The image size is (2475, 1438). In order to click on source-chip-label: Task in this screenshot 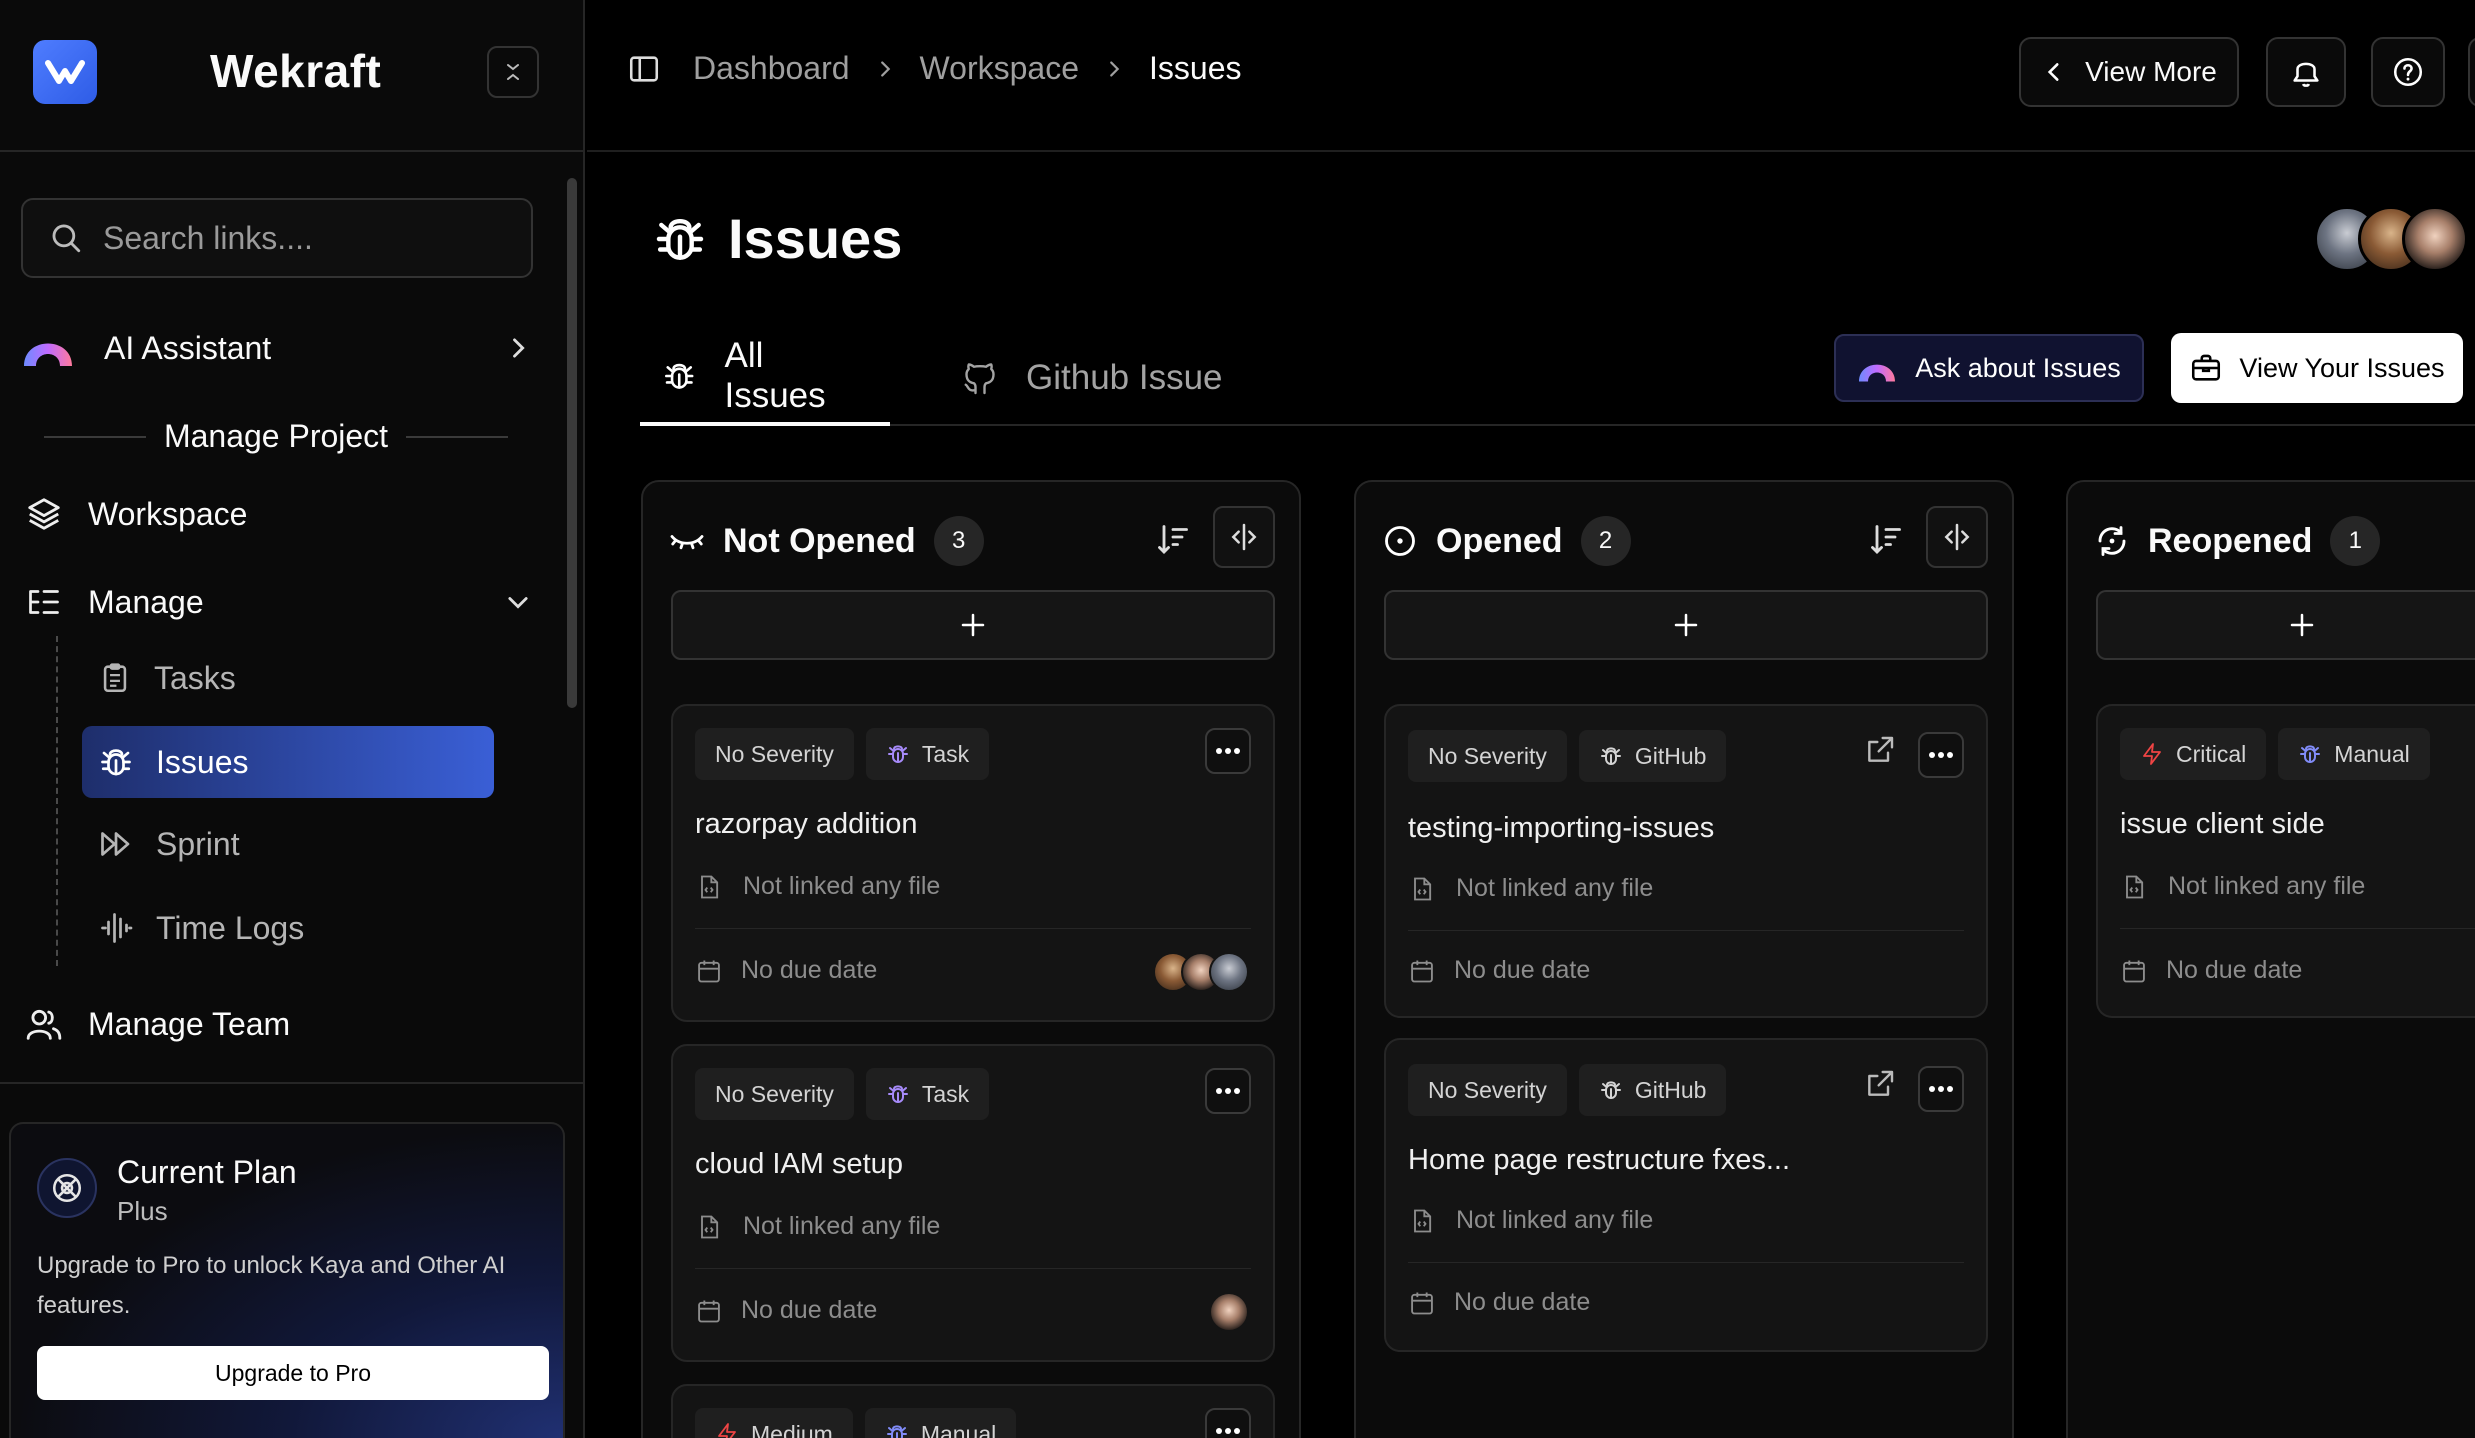, I will do `click(945, 1093)`.